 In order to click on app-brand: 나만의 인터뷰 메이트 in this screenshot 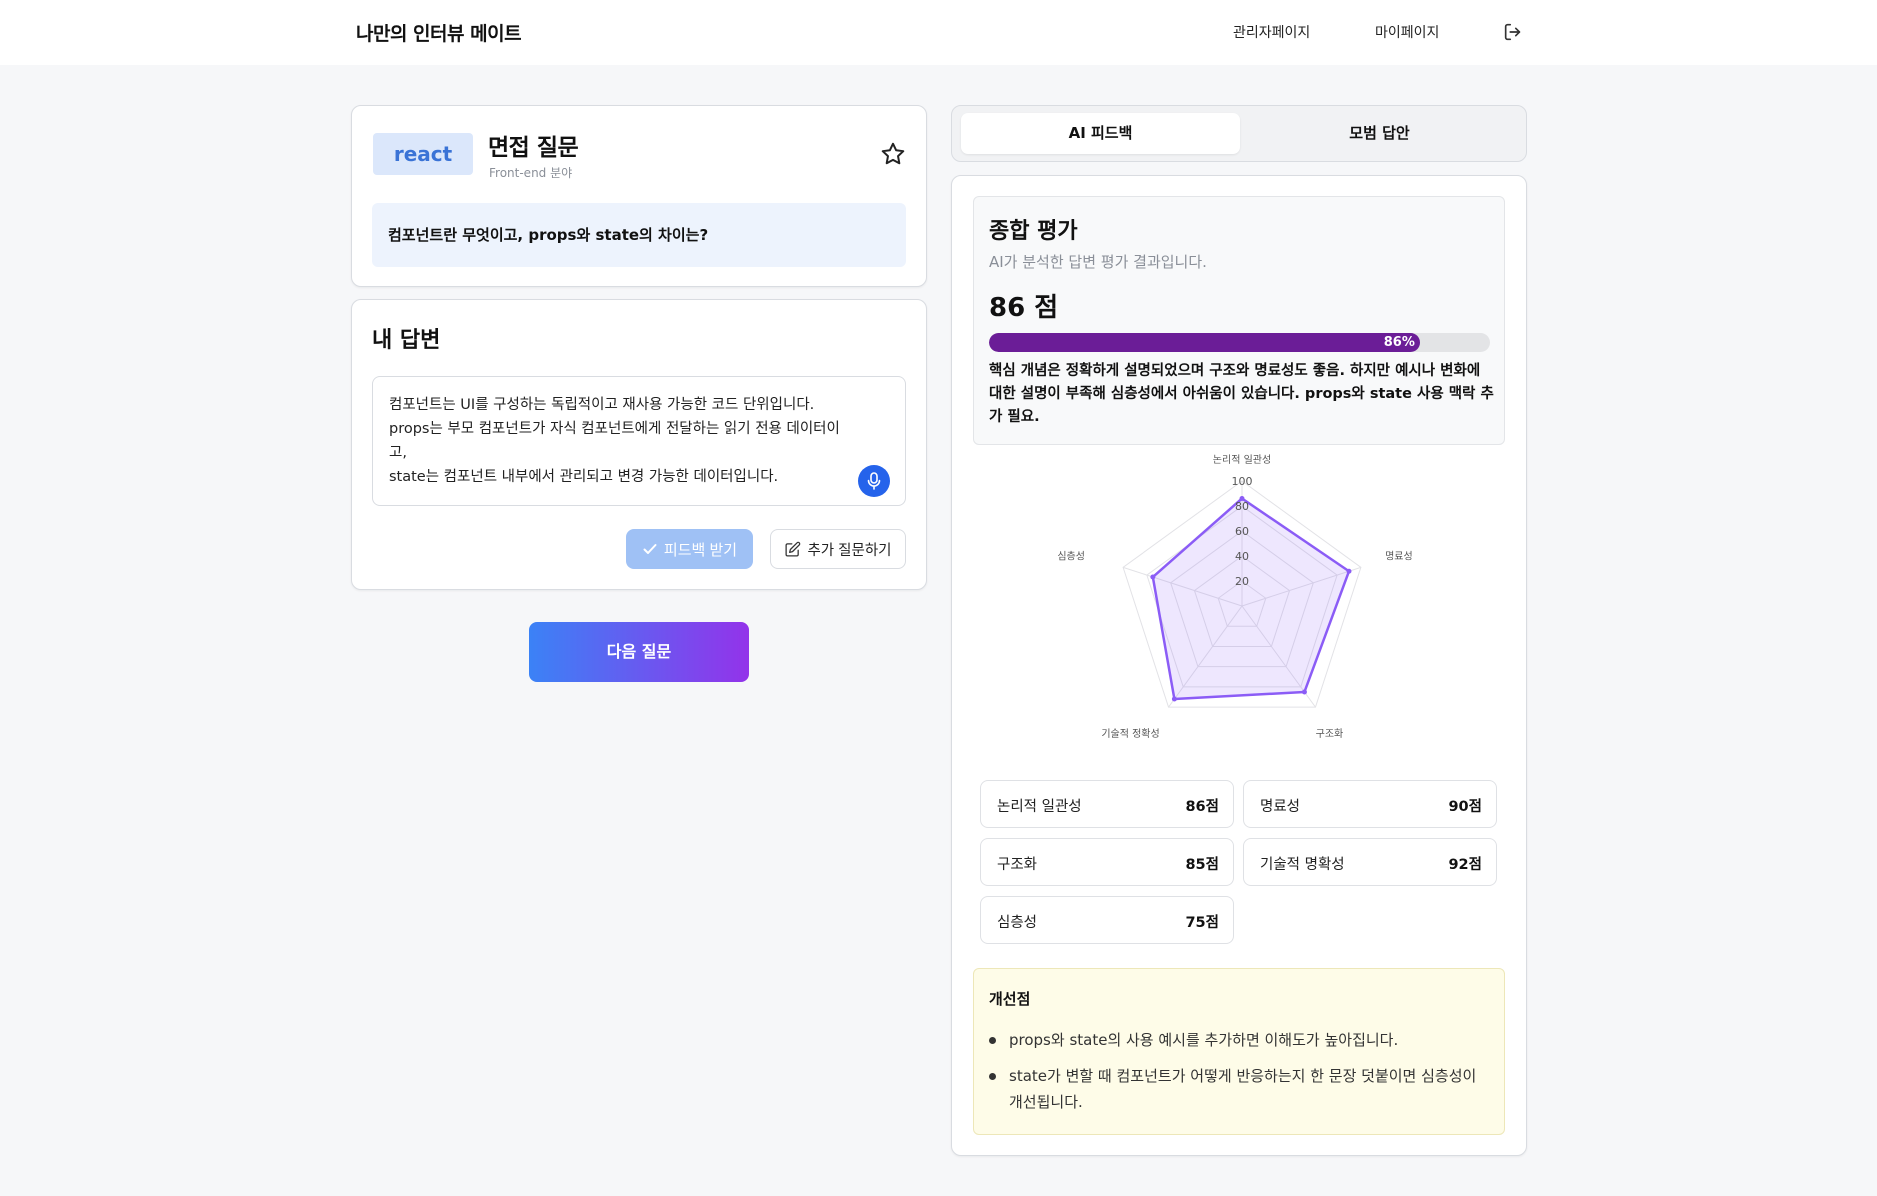, I will do `click(439, 32)`.